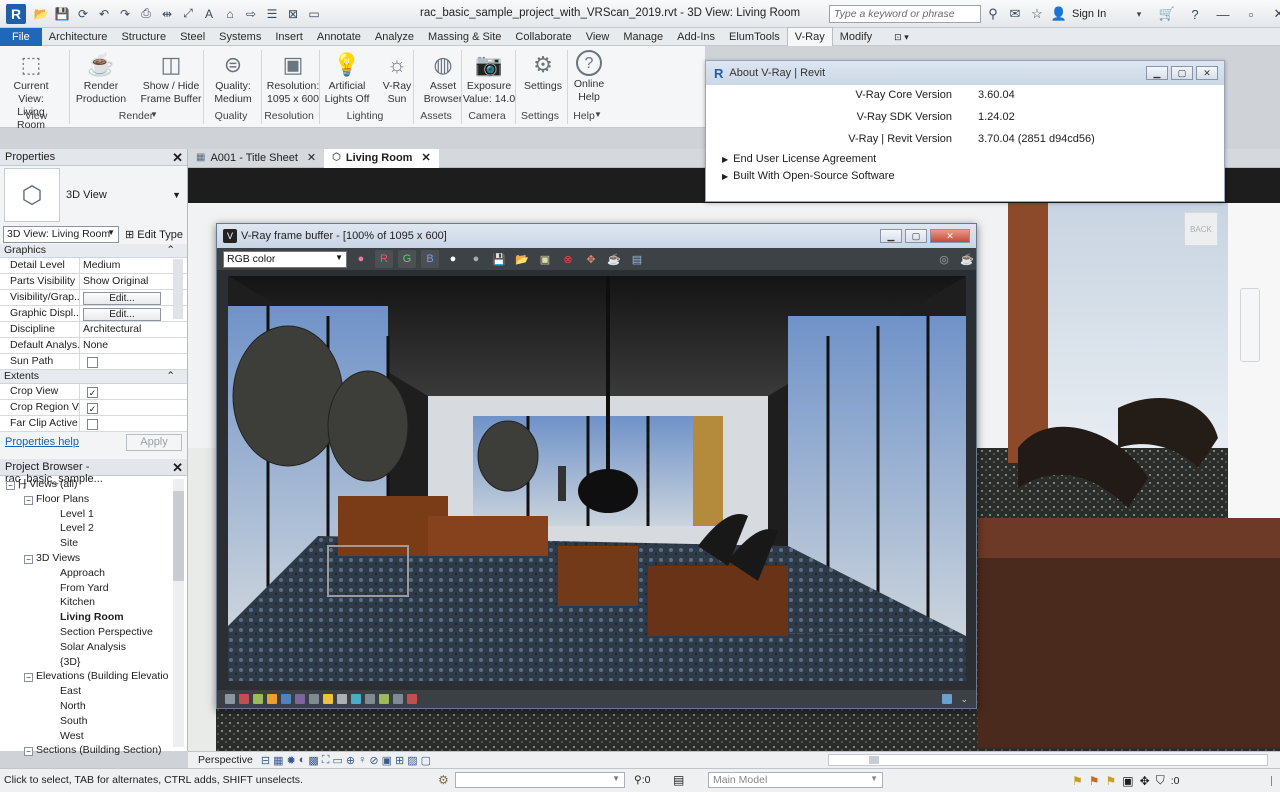 The height and width of the screenshot is (792, 1280). I want to click on property-row: Crop Region V... ✓, so click(93, 408).